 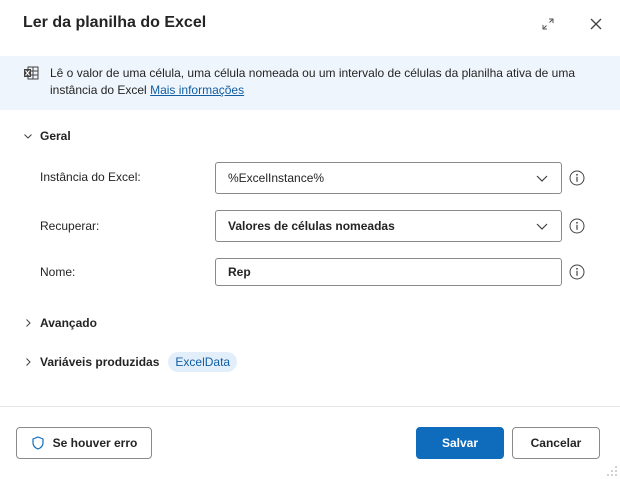 I want to click on expand-button, so click(x=548, y=24).